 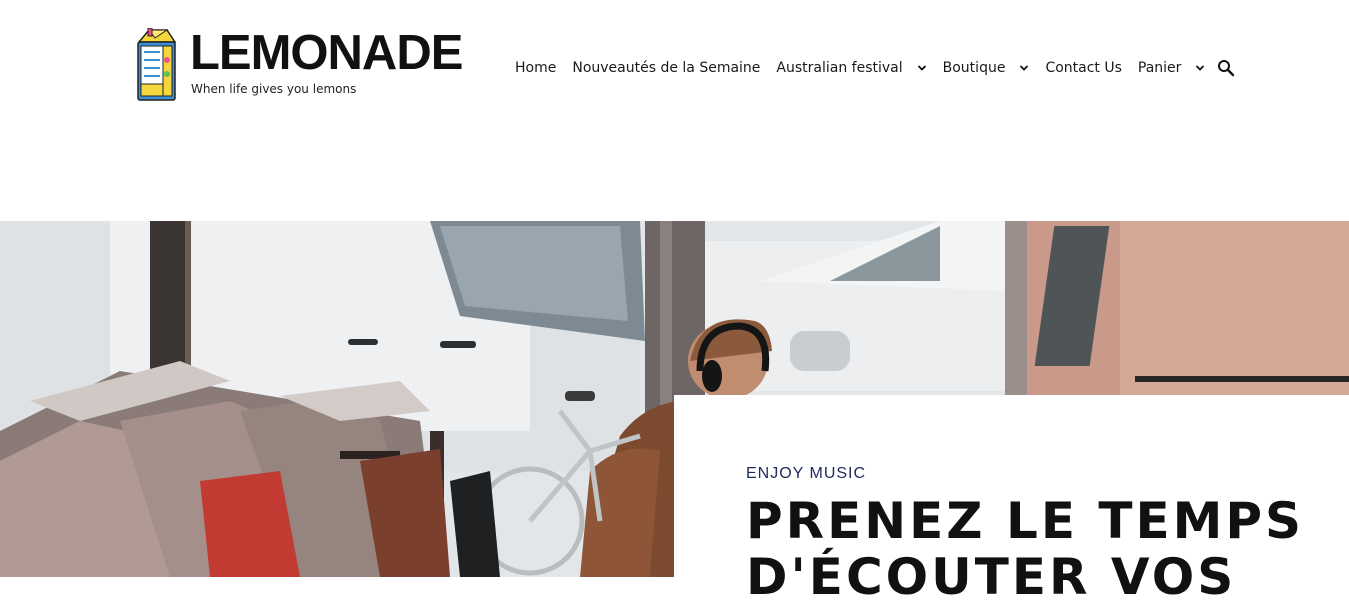 I want to click on home-logo-link: LEMONADE When life gives you lemons, so click(x=300, y=64).